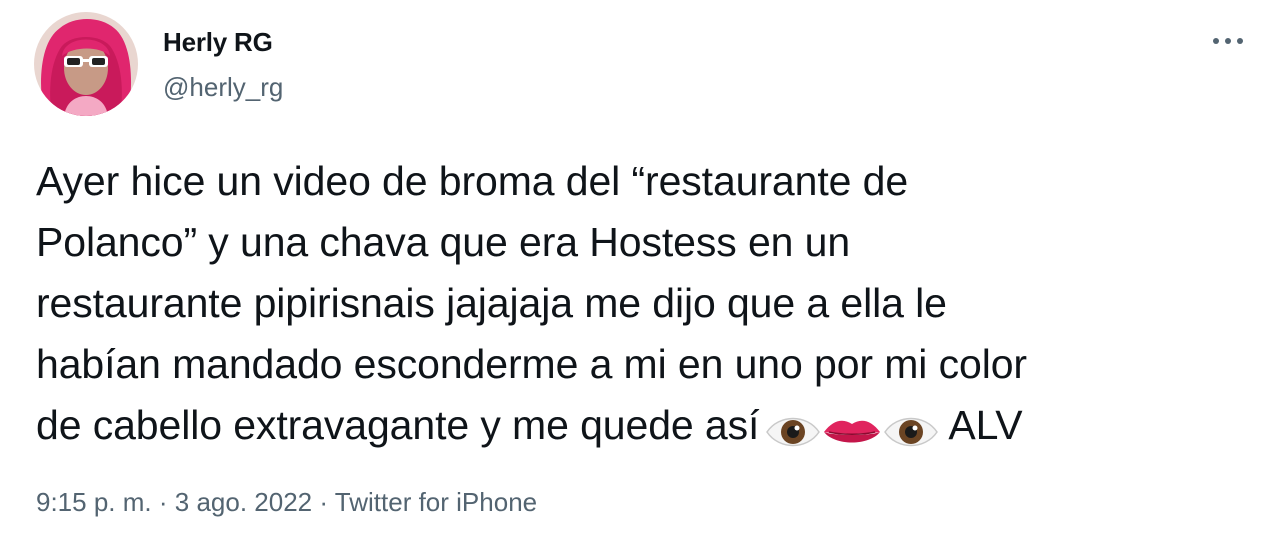 This screenshot has height=543, width=1280. I want to click on author-handle: @herly_rg, so click(223, 87).